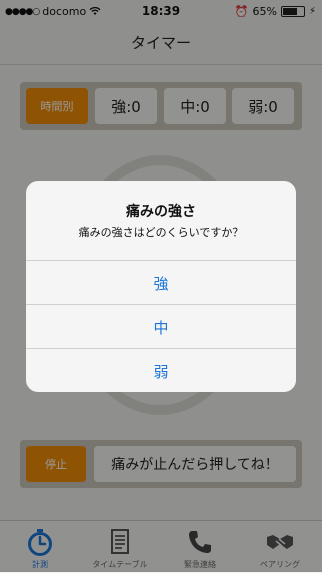 The height and width of the screenshot is (573, 322). What do you see at coordinates (161, 282) in the screenshot?
I see `option-strong-button: 強` at bounding box center [161, 282].